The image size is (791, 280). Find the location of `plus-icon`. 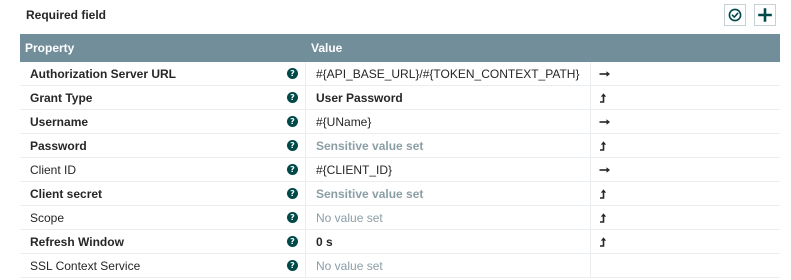

plus-icon is located at coordinates (765, 15).